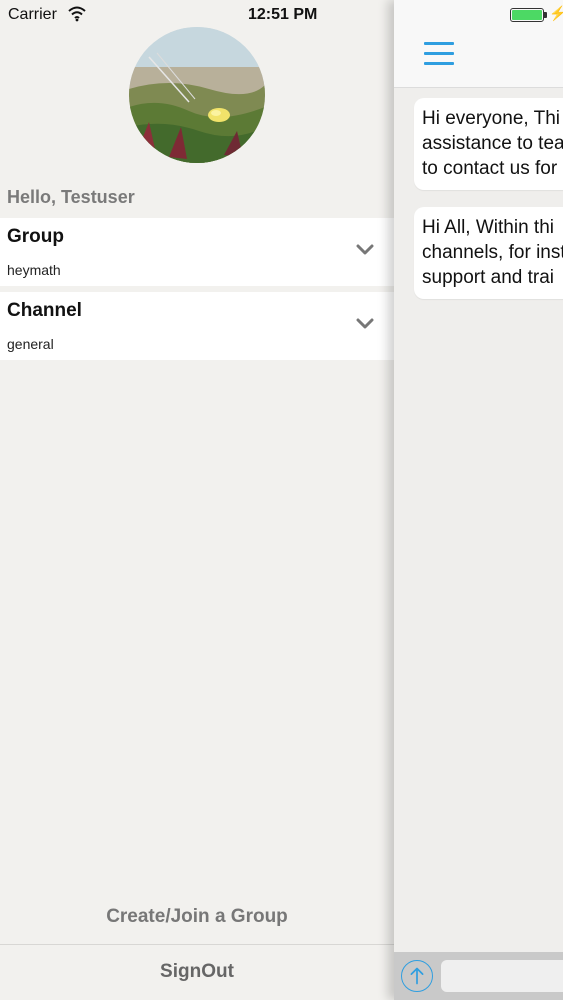  I want to click on chat-header: ⚡, so click(478, 44).